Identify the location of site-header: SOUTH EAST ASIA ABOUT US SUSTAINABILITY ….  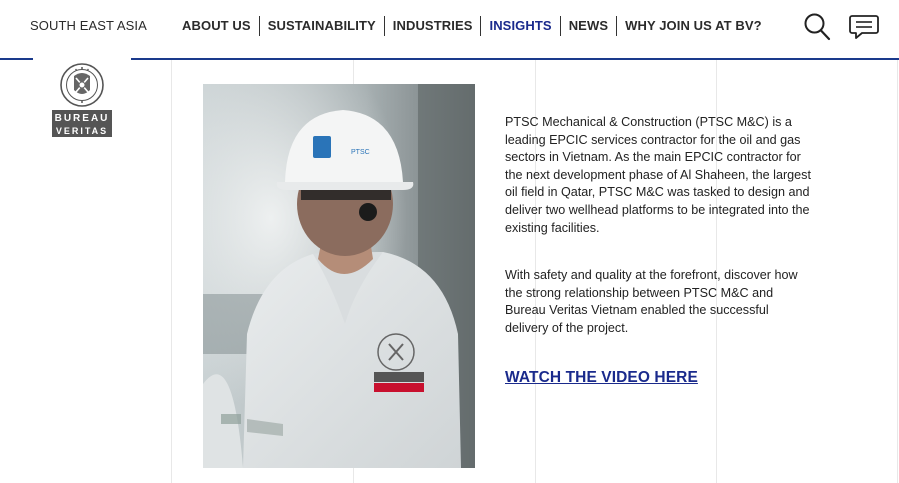
(449, 29).